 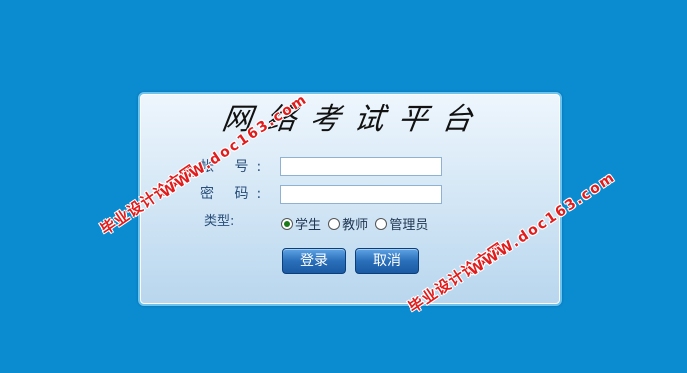 I want to click on role-admin-label: 管理员, so click(x=409, y=225).